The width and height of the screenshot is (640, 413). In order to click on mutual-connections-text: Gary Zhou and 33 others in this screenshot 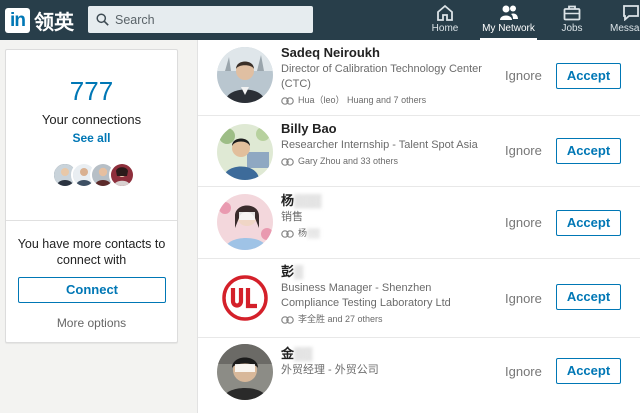, I will do `click(348, 161)`.